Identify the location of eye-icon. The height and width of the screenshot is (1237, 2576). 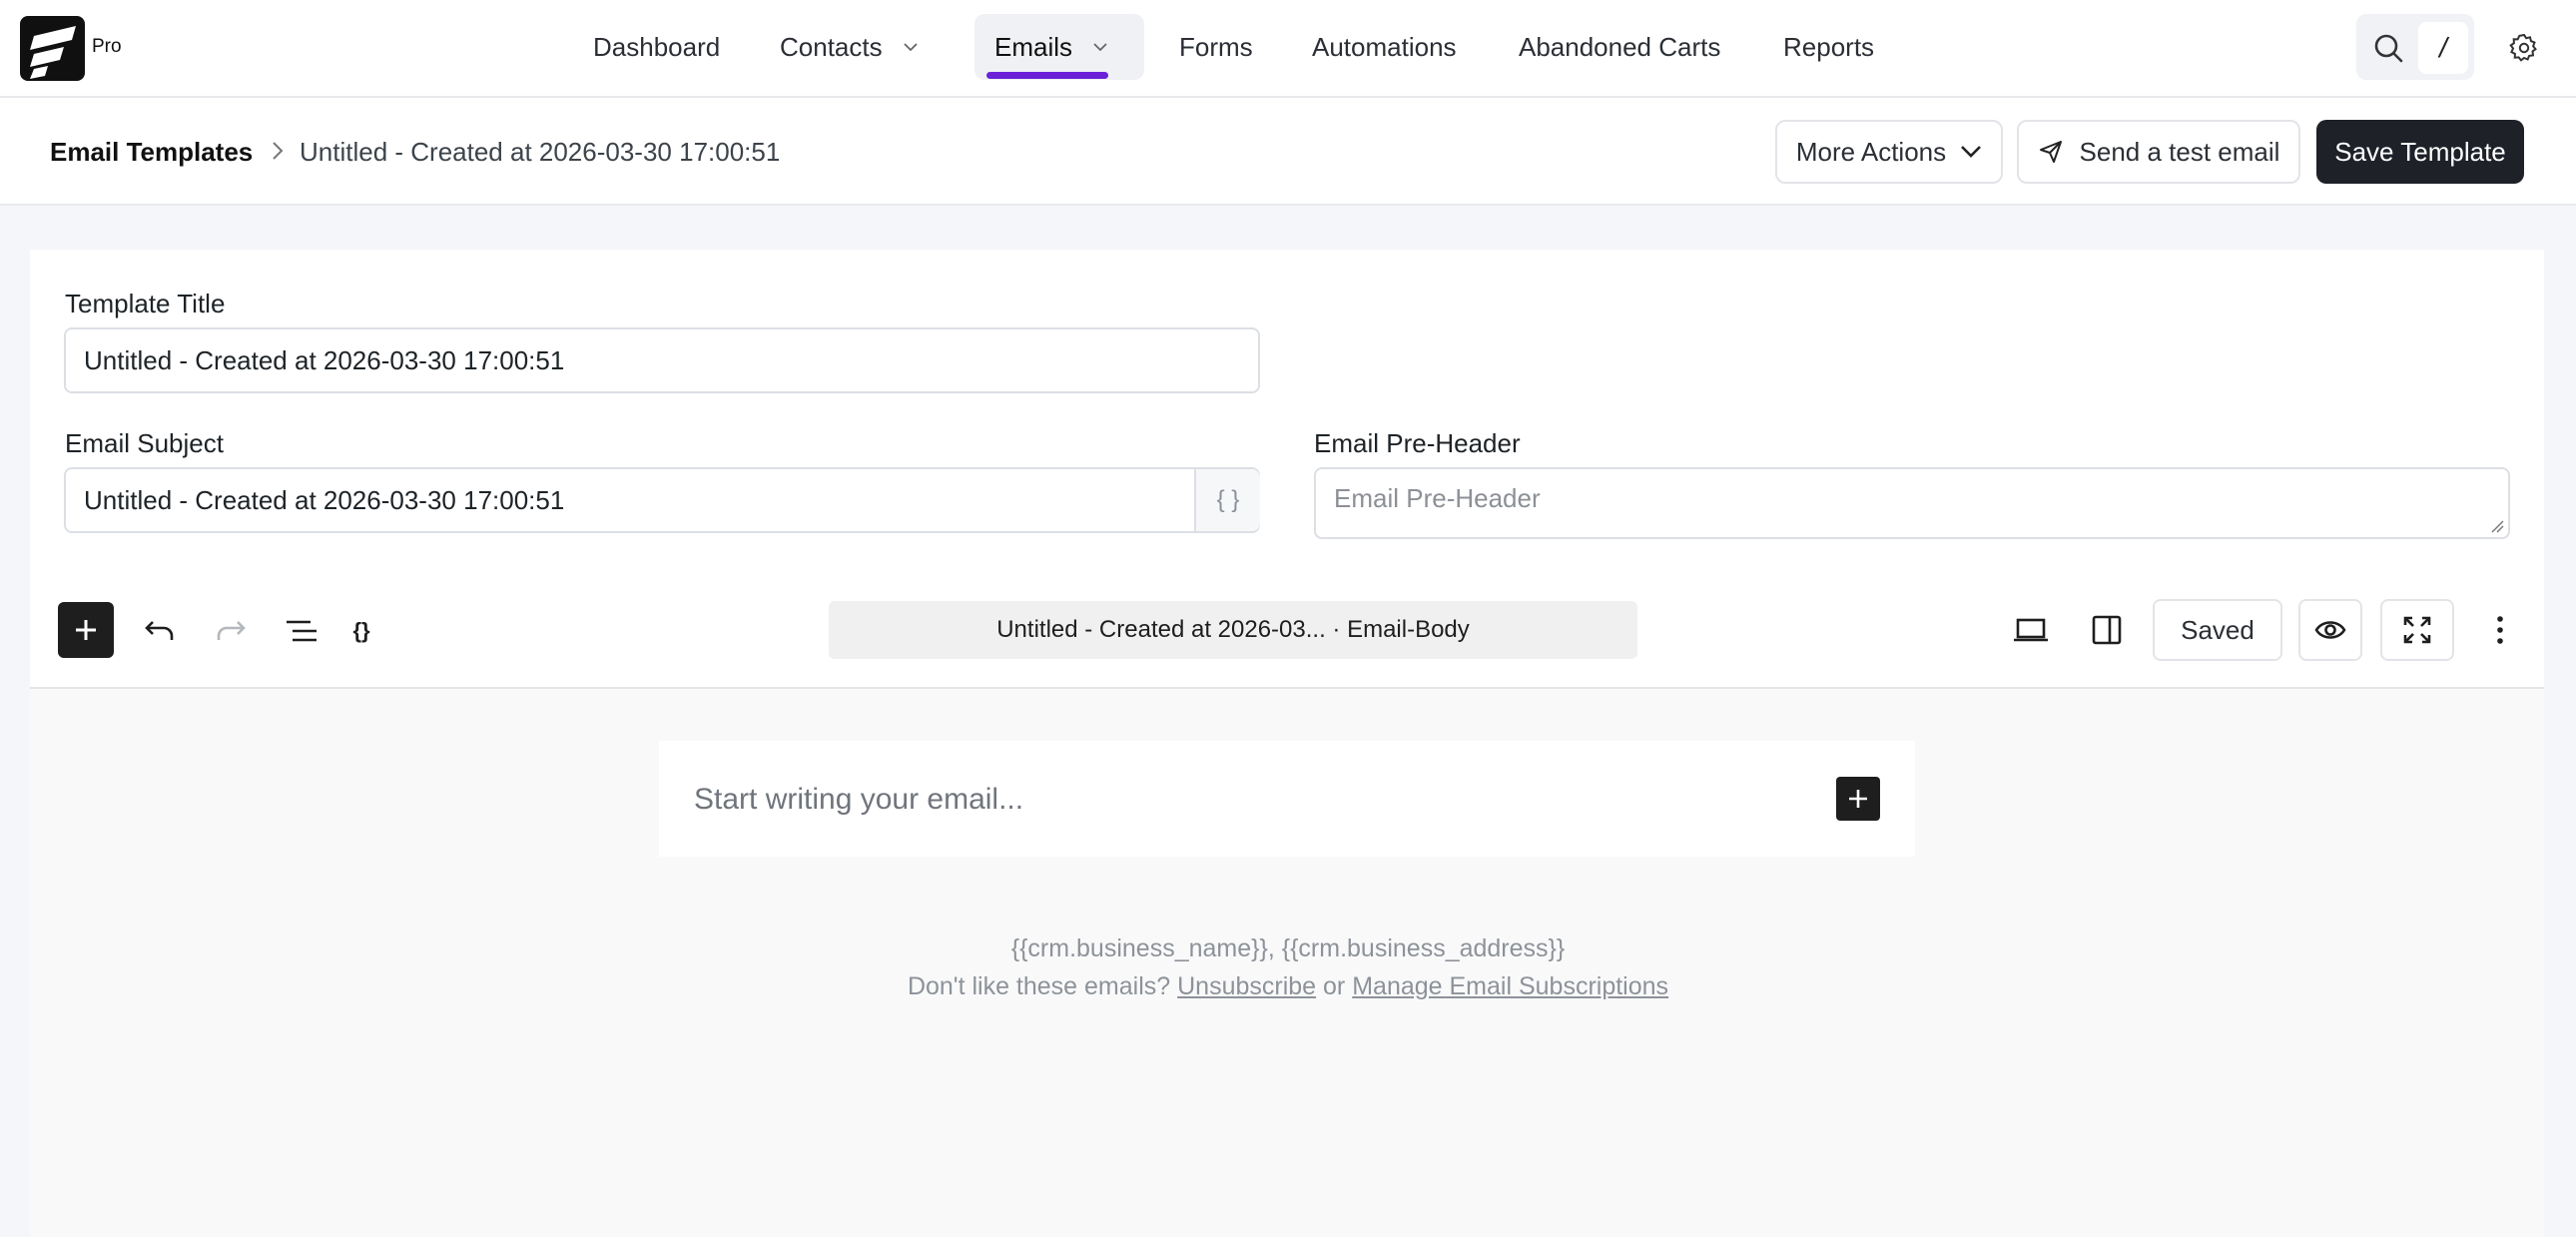
(2330, 630).